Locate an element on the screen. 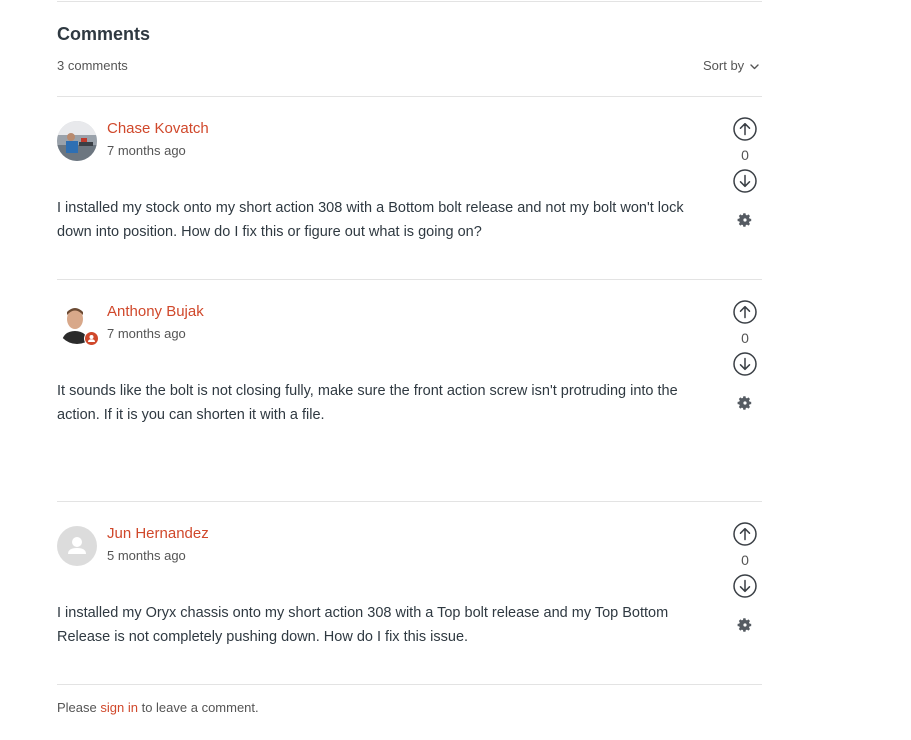 Image resolution: width=911 pixels, height=740 pixels. author-link: Anthony Bujak is located at coordinates (155, 311).